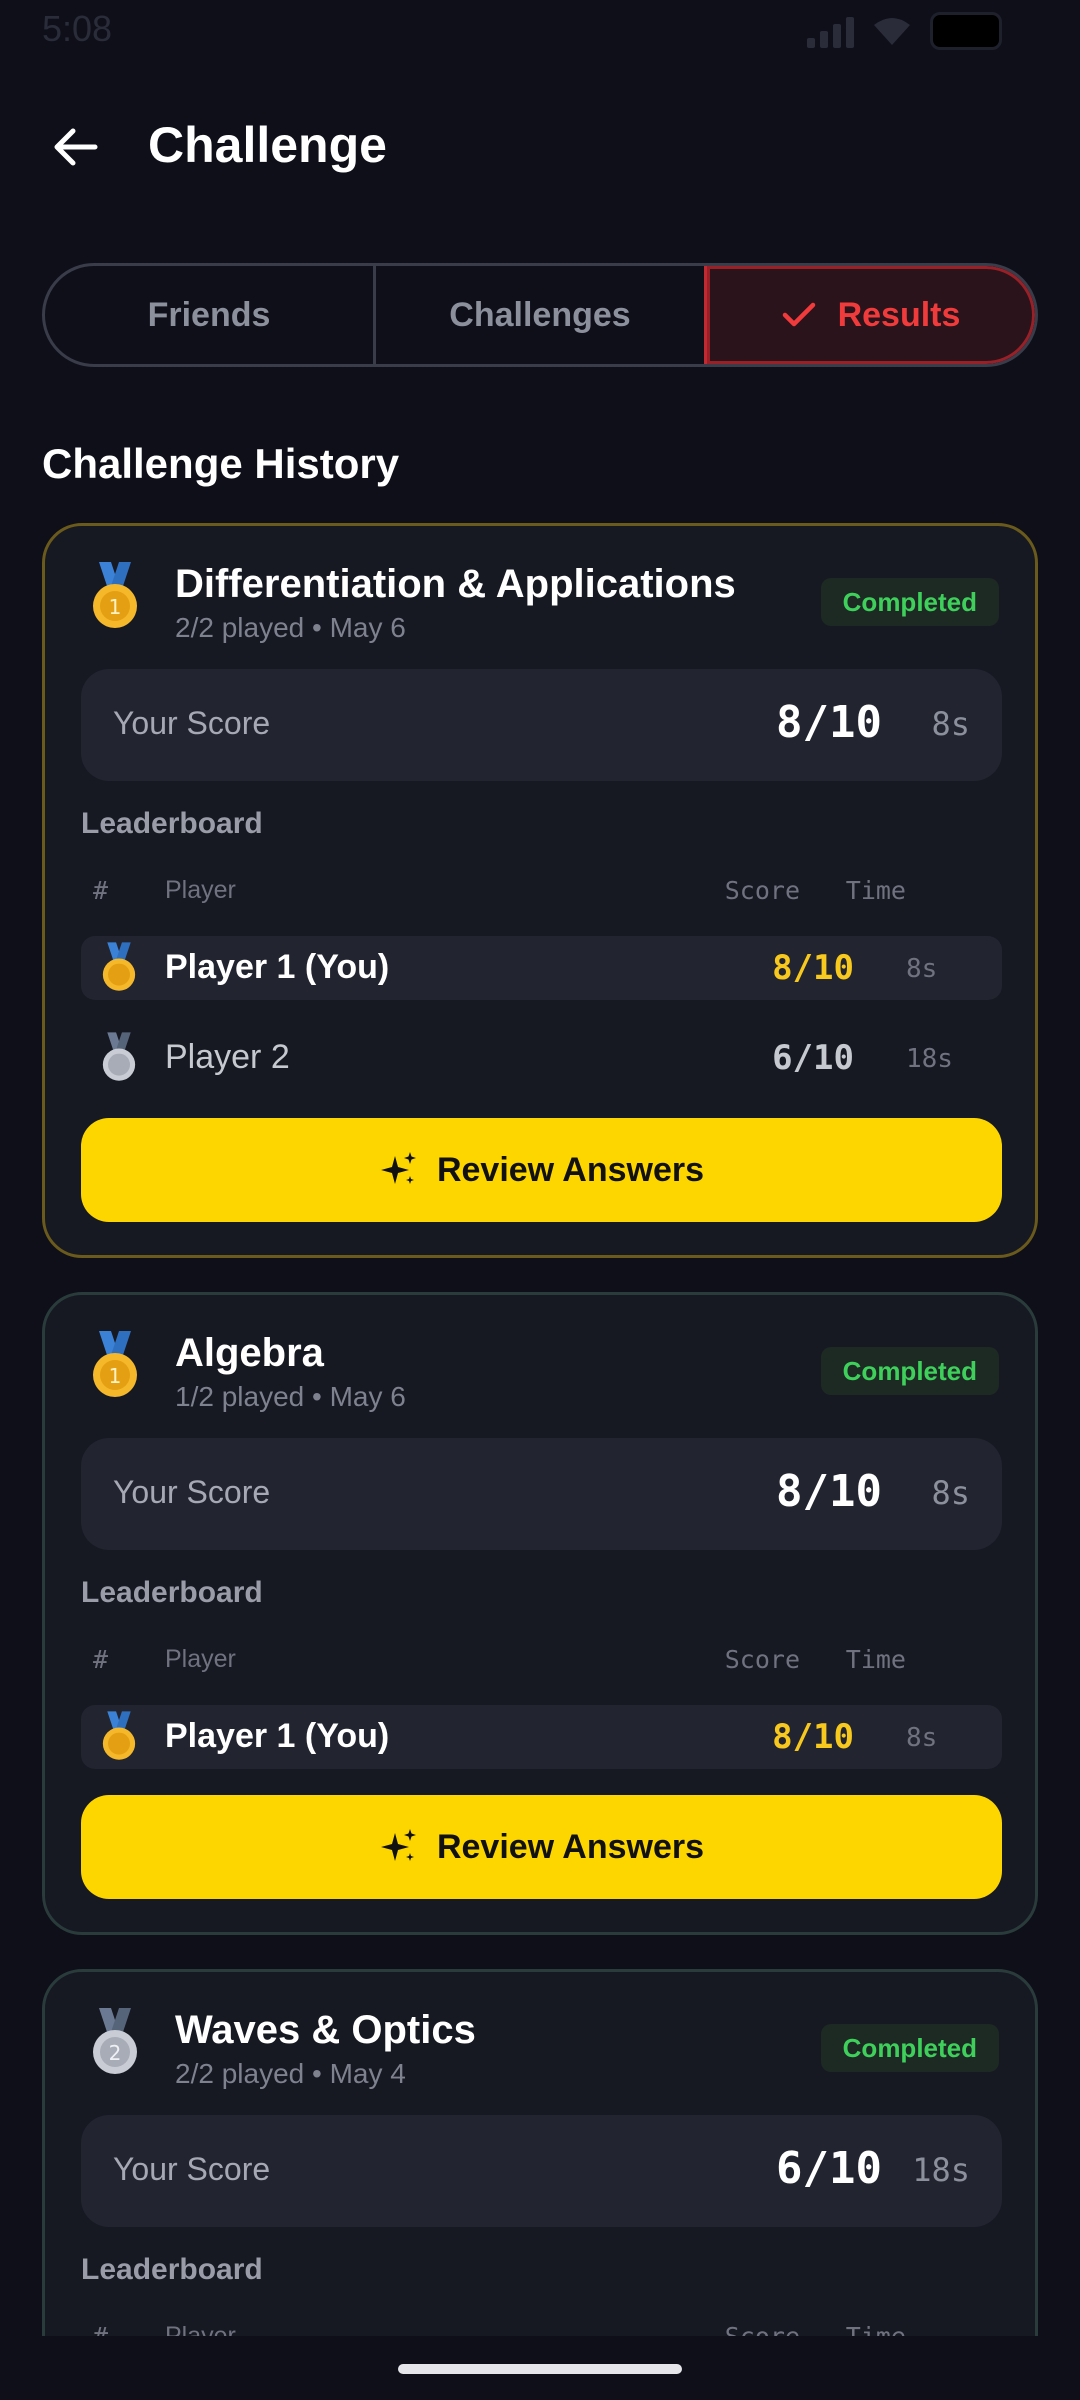 This screenshot has width=1080, height=2400. I want to click on tab-results: Results, so click(869, 315).